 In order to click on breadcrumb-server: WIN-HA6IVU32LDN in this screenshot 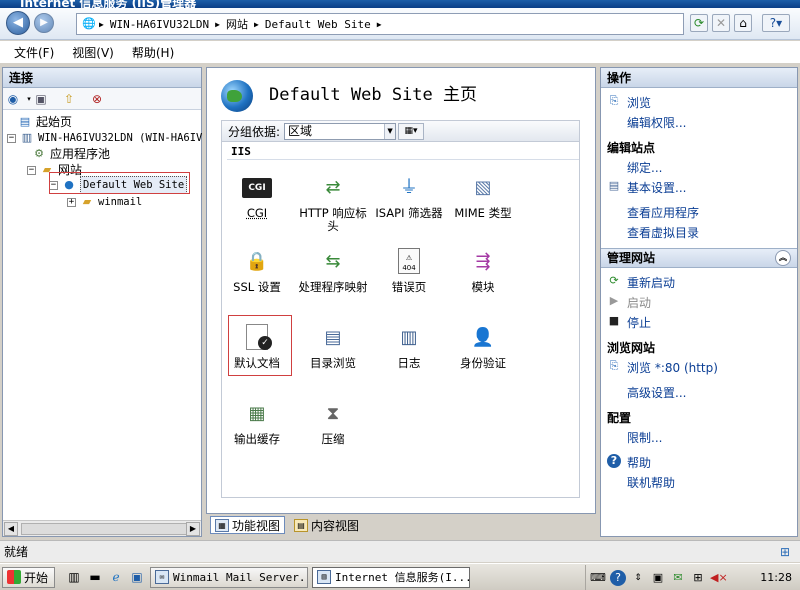, I will do `click(159, 24)`.